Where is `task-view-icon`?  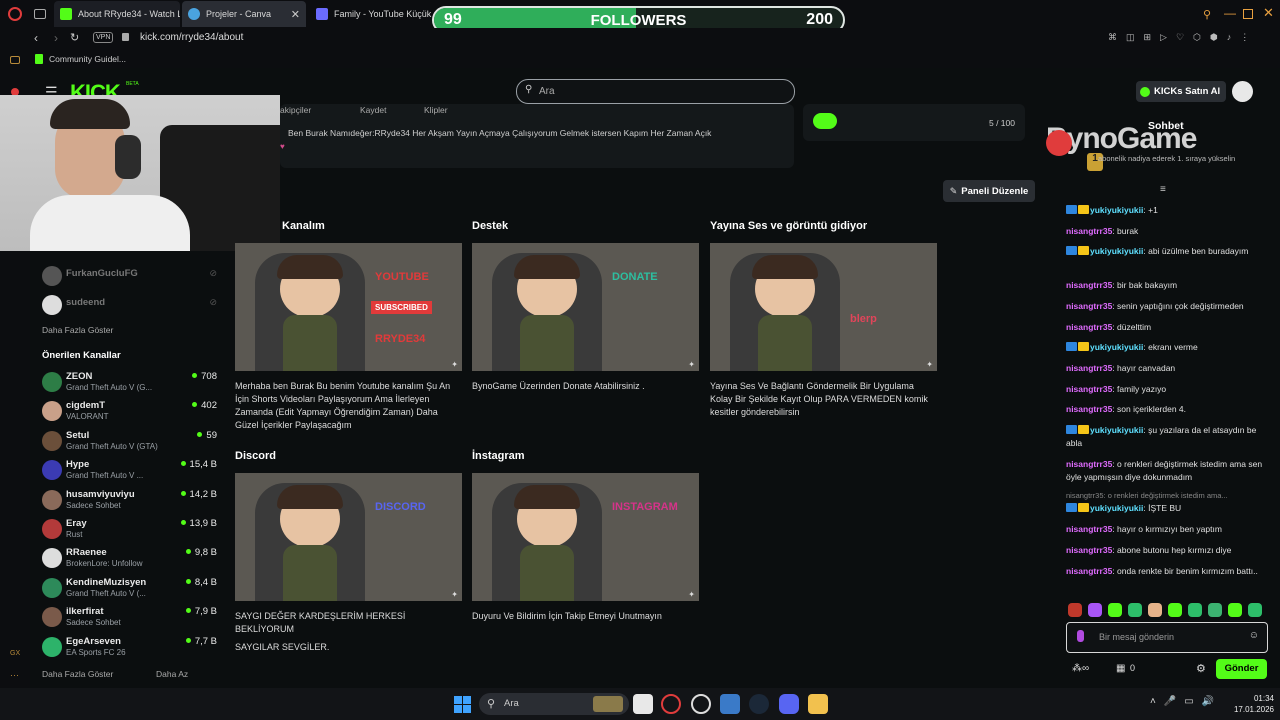
task-view-icon is located at coordinates (643, 704).